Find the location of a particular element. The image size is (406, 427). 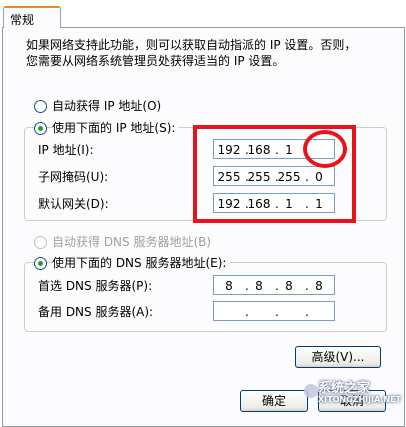

manual-ip-label: 使用下面的 IP 地址(S): is located at coordinates (116, 128).